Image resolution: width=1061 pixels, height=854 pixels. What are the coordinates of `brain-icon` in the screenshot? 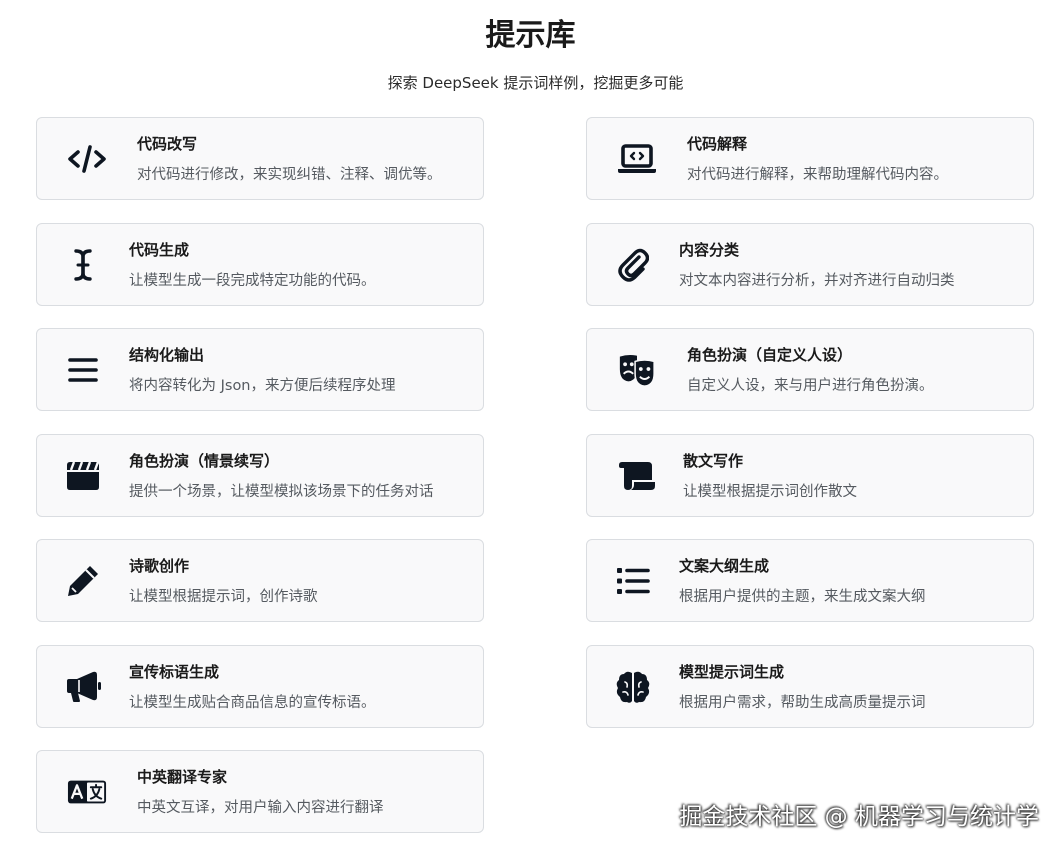 It's located at (633, 687).